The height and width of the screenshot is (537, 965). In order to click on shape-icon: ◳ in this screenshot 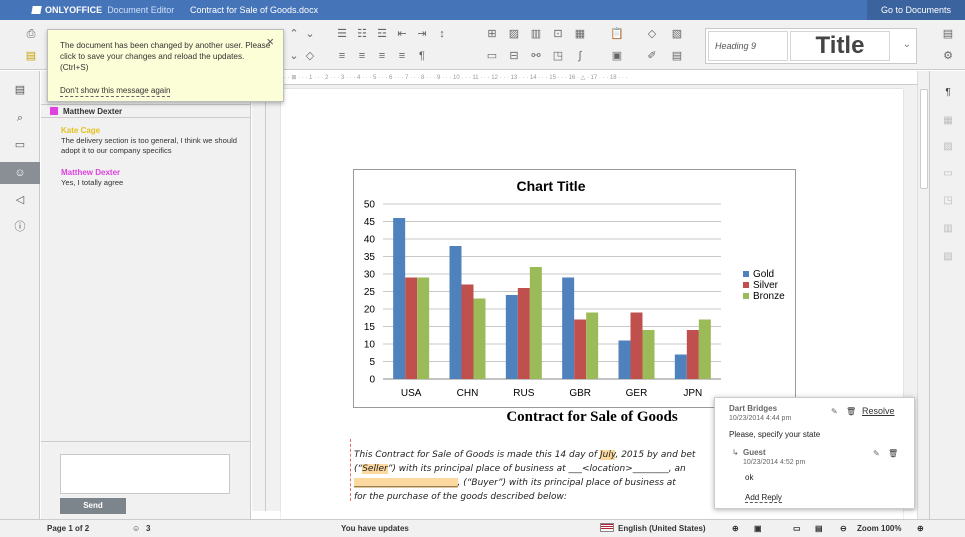, I will do `click(558, 56)`.